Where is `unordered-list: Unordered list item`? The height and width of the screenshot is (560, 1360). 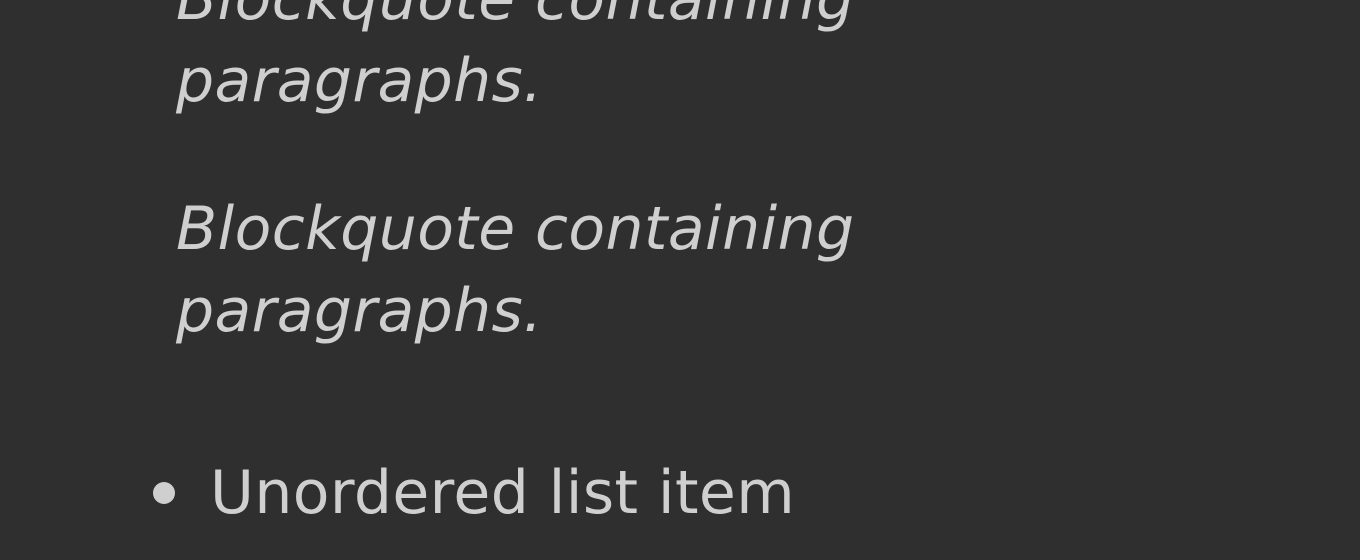
unordered-list: Unordered list item is located at coordinates (472, 493).